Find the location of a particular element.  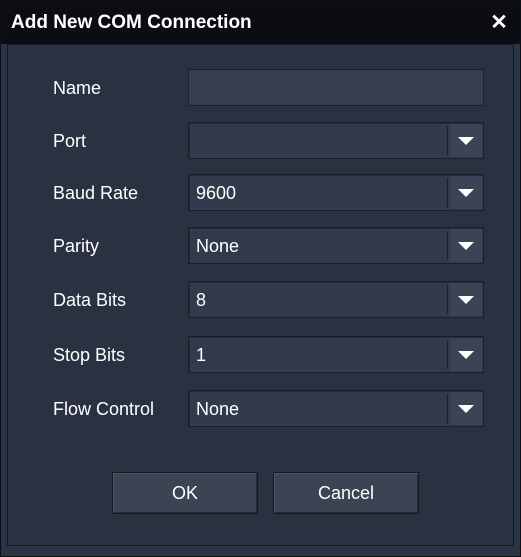

name-label: Name is located at coordinates (77, 88).